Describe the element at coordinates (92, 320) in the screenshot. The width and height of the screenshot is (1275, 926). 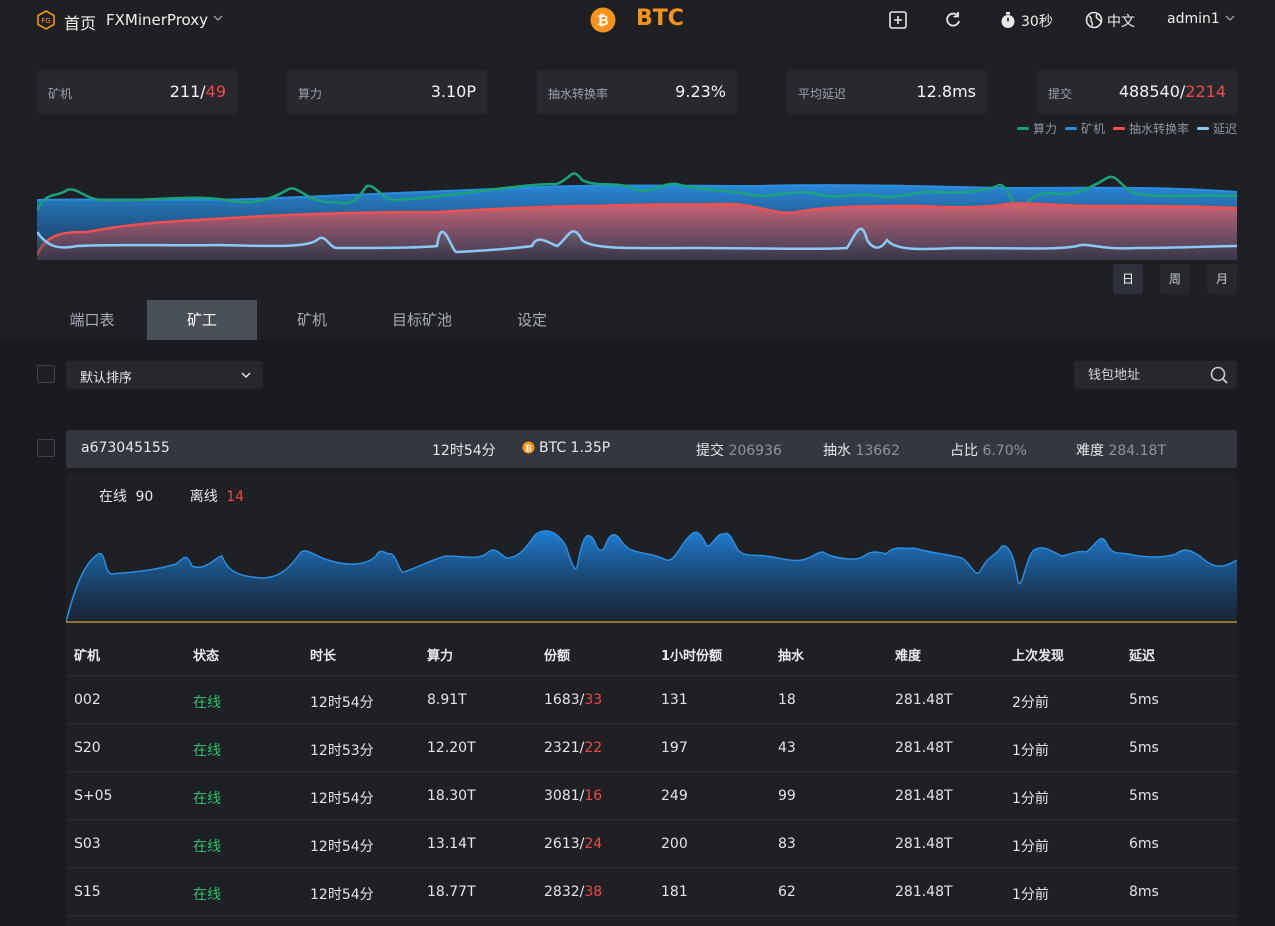
I see `tab-ports: 端口表` at that location.